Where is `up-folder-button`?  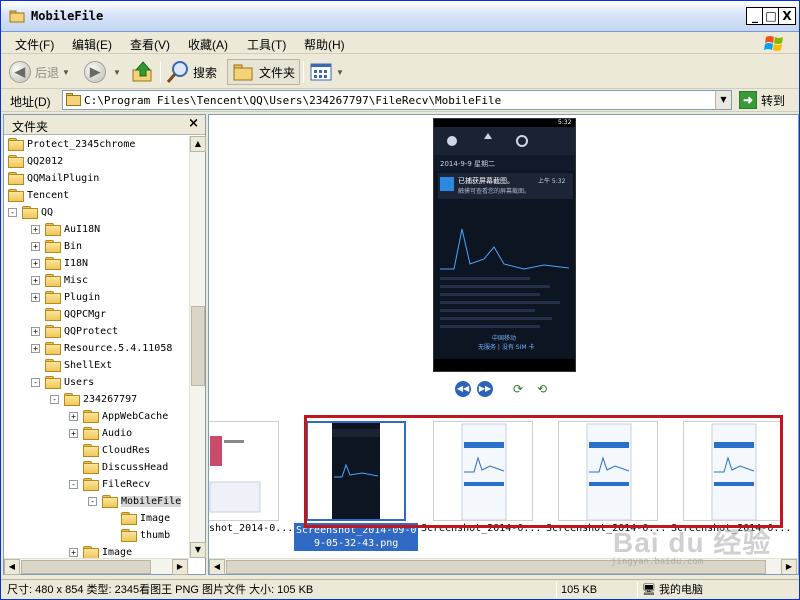
up-folder-button is located at coordinates (143, 72).